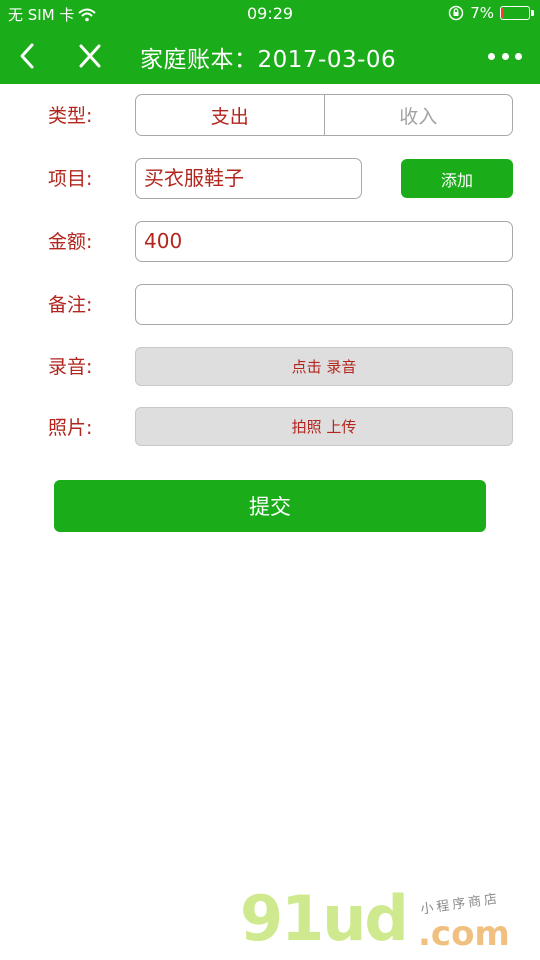 Image resolution: width=540 pixels, height=960 pixels. Describe the element at coordinates (248, 178) in the screenshot. I see `item-input: 买衣服鞋子` at that location.